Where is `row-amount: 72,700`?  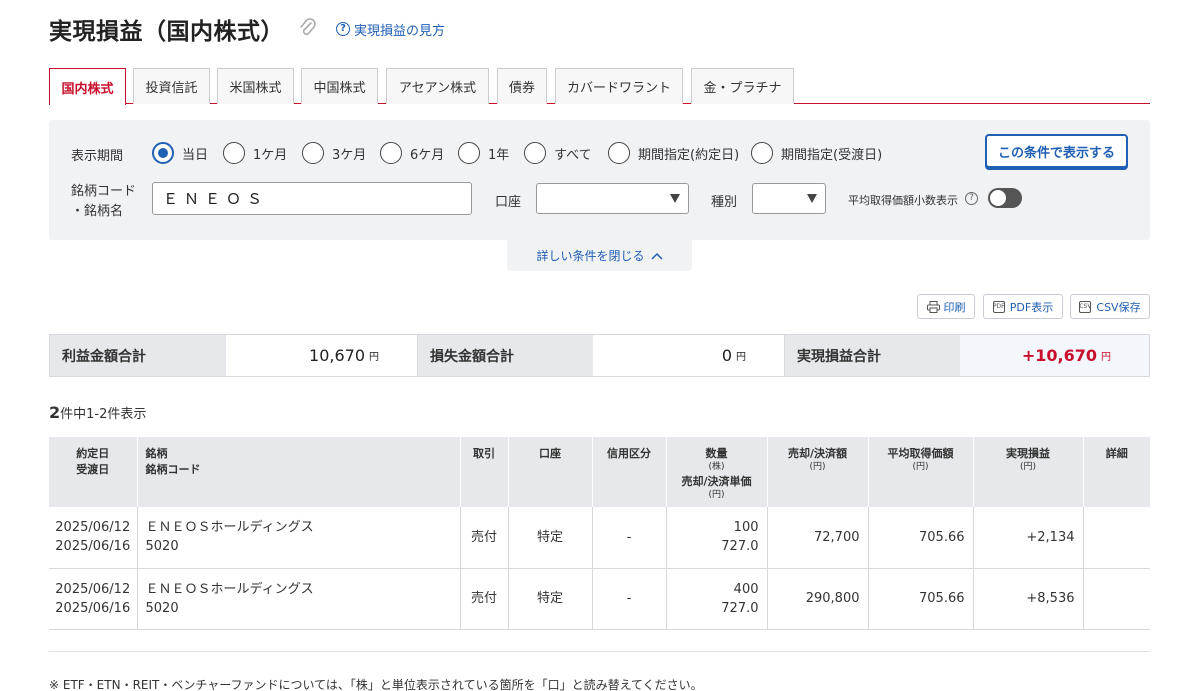
row-amount: 72,700 is located at coordinates (818, 538).